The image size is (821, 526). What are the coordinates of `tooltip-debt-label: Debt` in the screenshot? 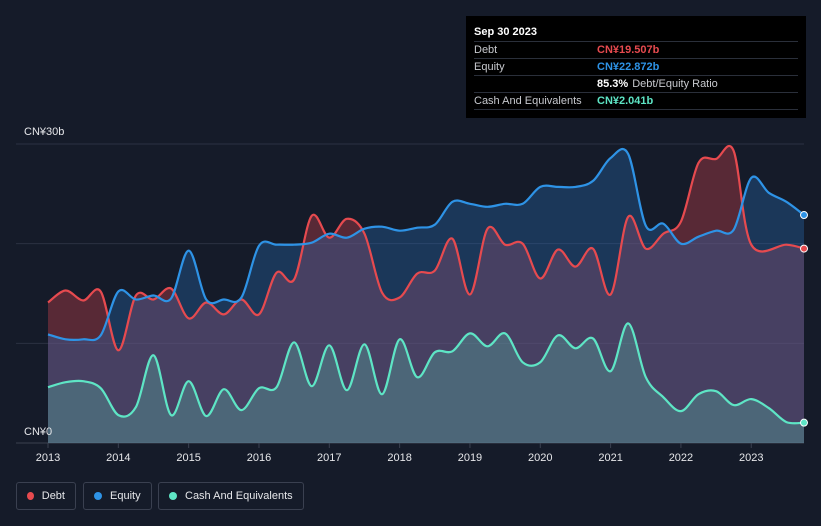 It's located at (486, 50).